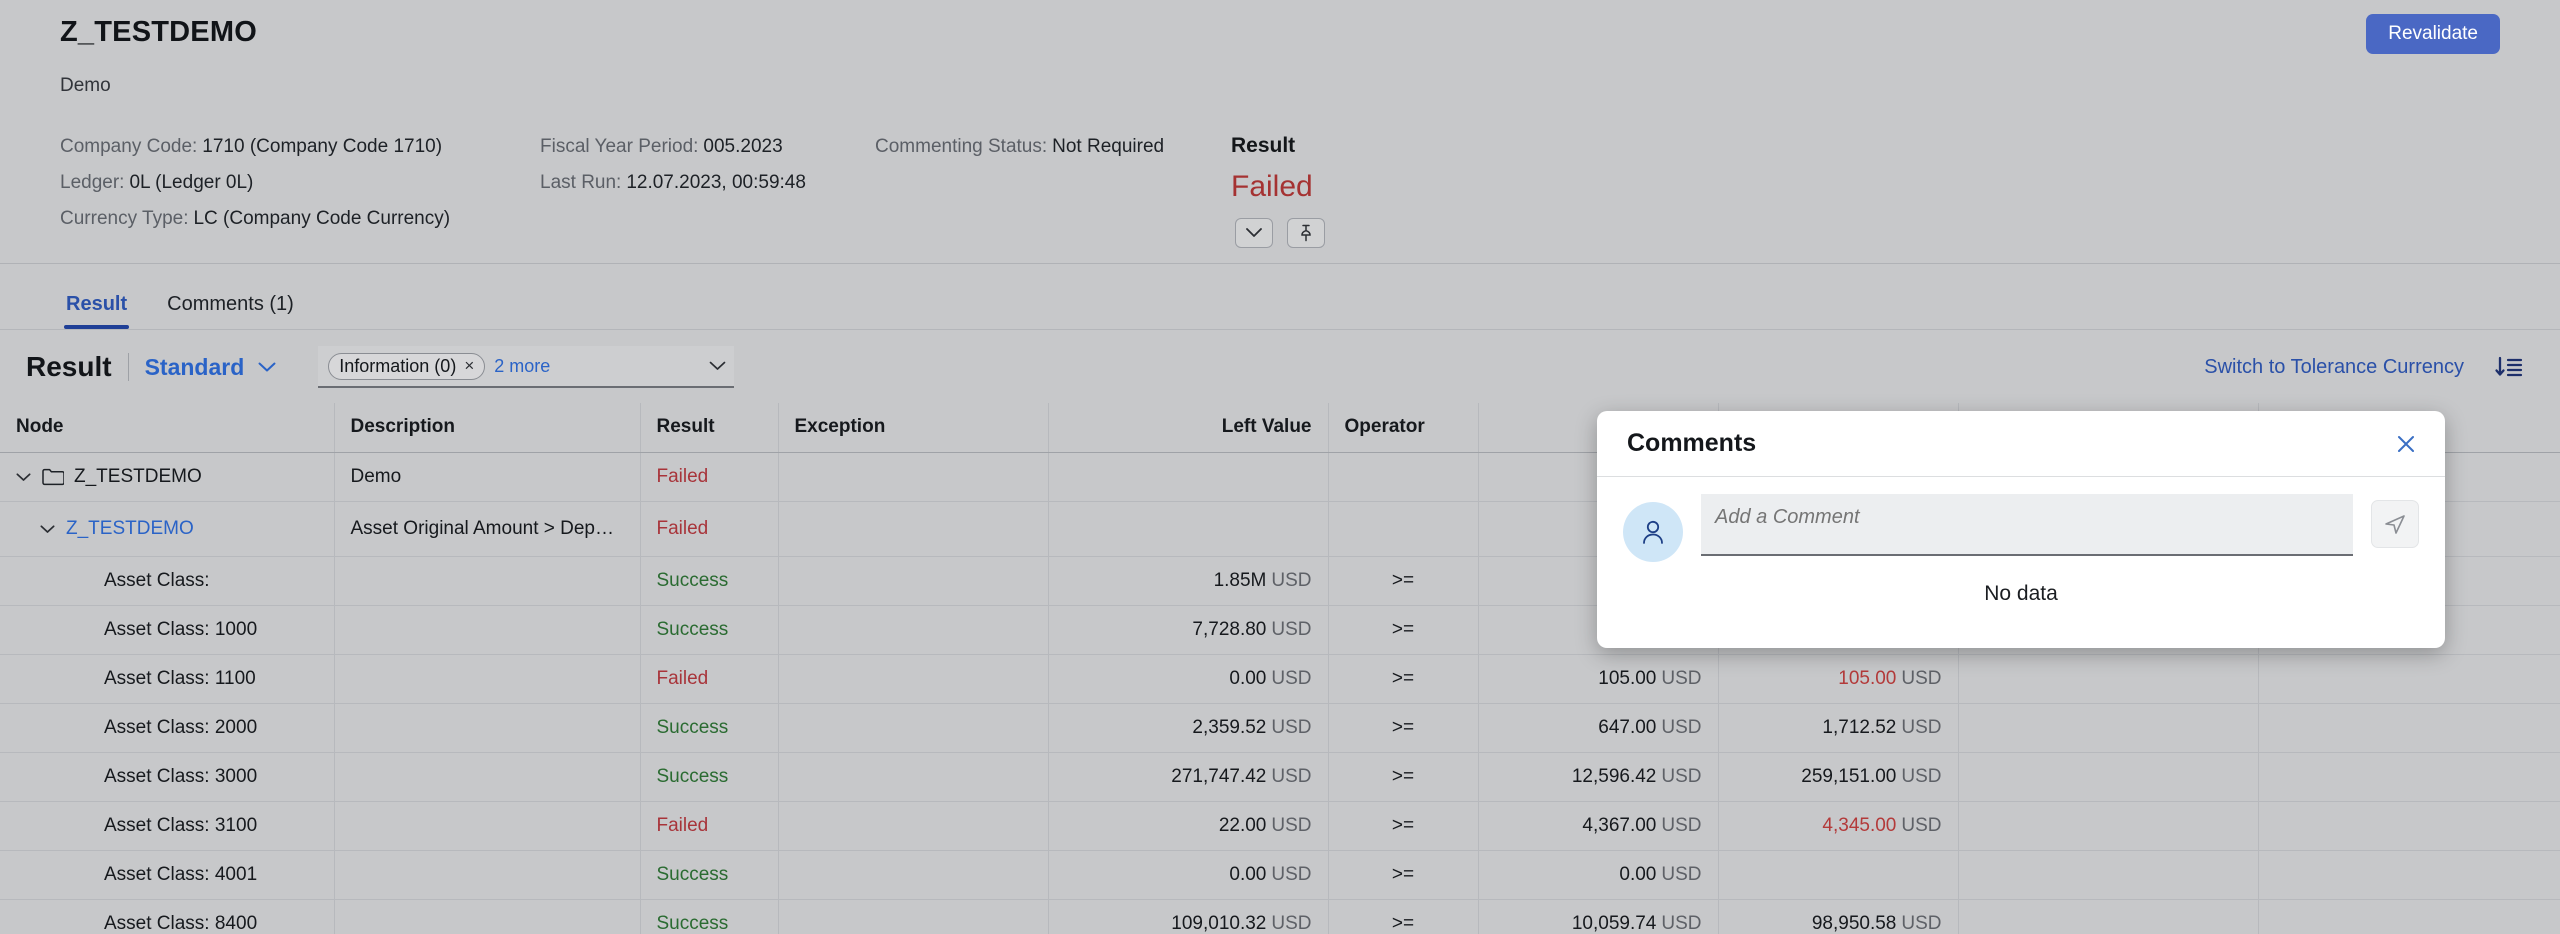 The width and height of the screenshot is (2560, 934). What do you see at coordinates (1854, 923) in the screenshot?
I see `amount-value: 98,950.58` at bounding box center [1854, 923].